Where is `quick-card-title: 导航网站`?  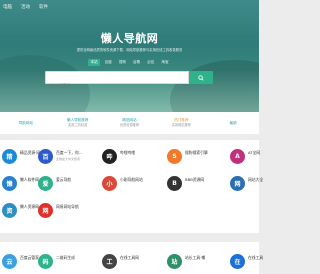 quick-card-title: 导航网站 is located at coordinates (26, 122).